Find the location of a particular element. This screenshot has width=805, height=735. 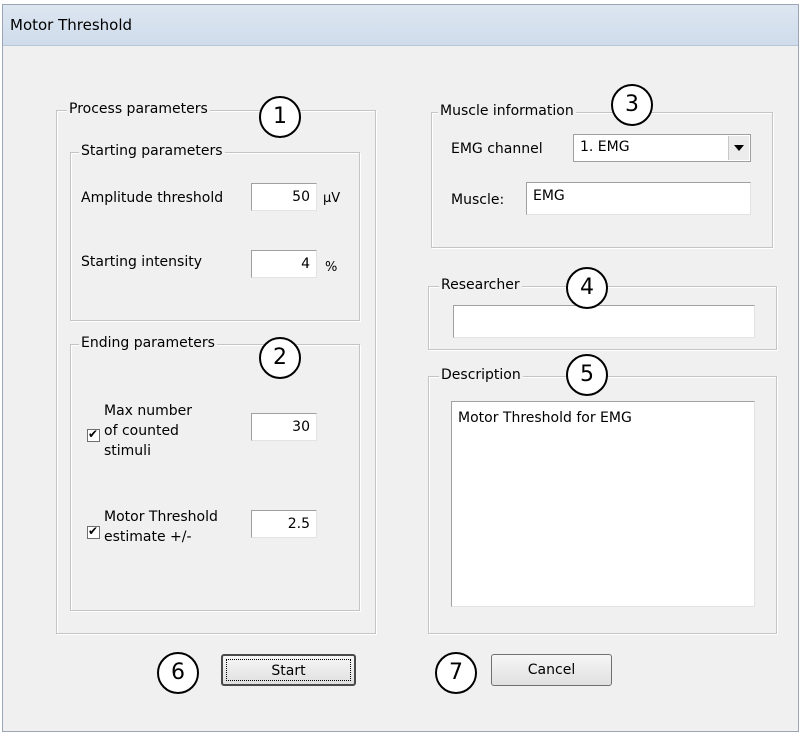

chevron-down-icon is located at coordinates (739, 148).